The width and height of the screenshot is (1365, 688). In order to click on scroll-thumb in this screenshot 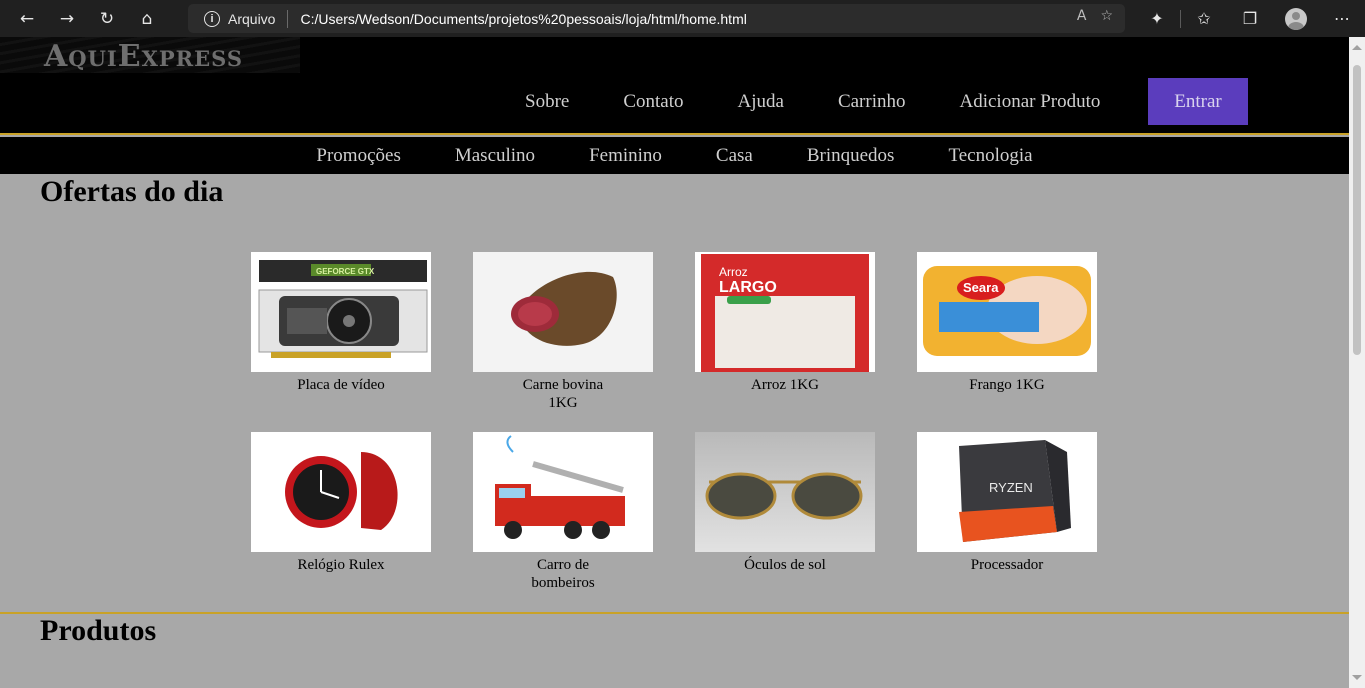, I will do `click(1357, 210)`.